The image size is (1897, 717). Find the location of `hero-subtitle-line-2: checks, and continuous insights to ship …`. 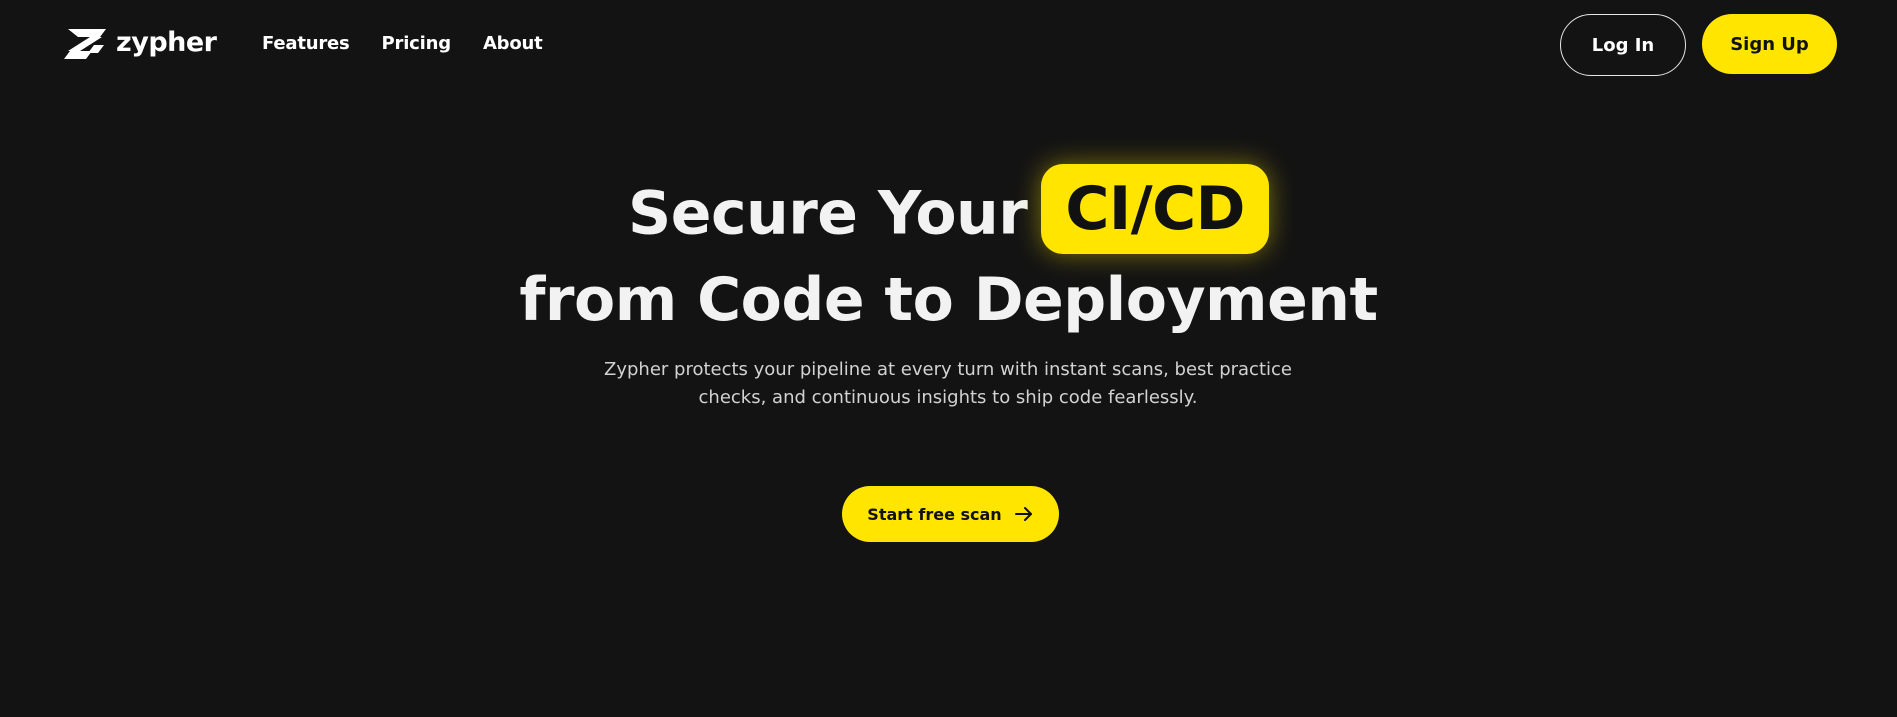

hero-subtitle-line-2: checks, and continuous insights to ship … is located at coordinates (948, 397).